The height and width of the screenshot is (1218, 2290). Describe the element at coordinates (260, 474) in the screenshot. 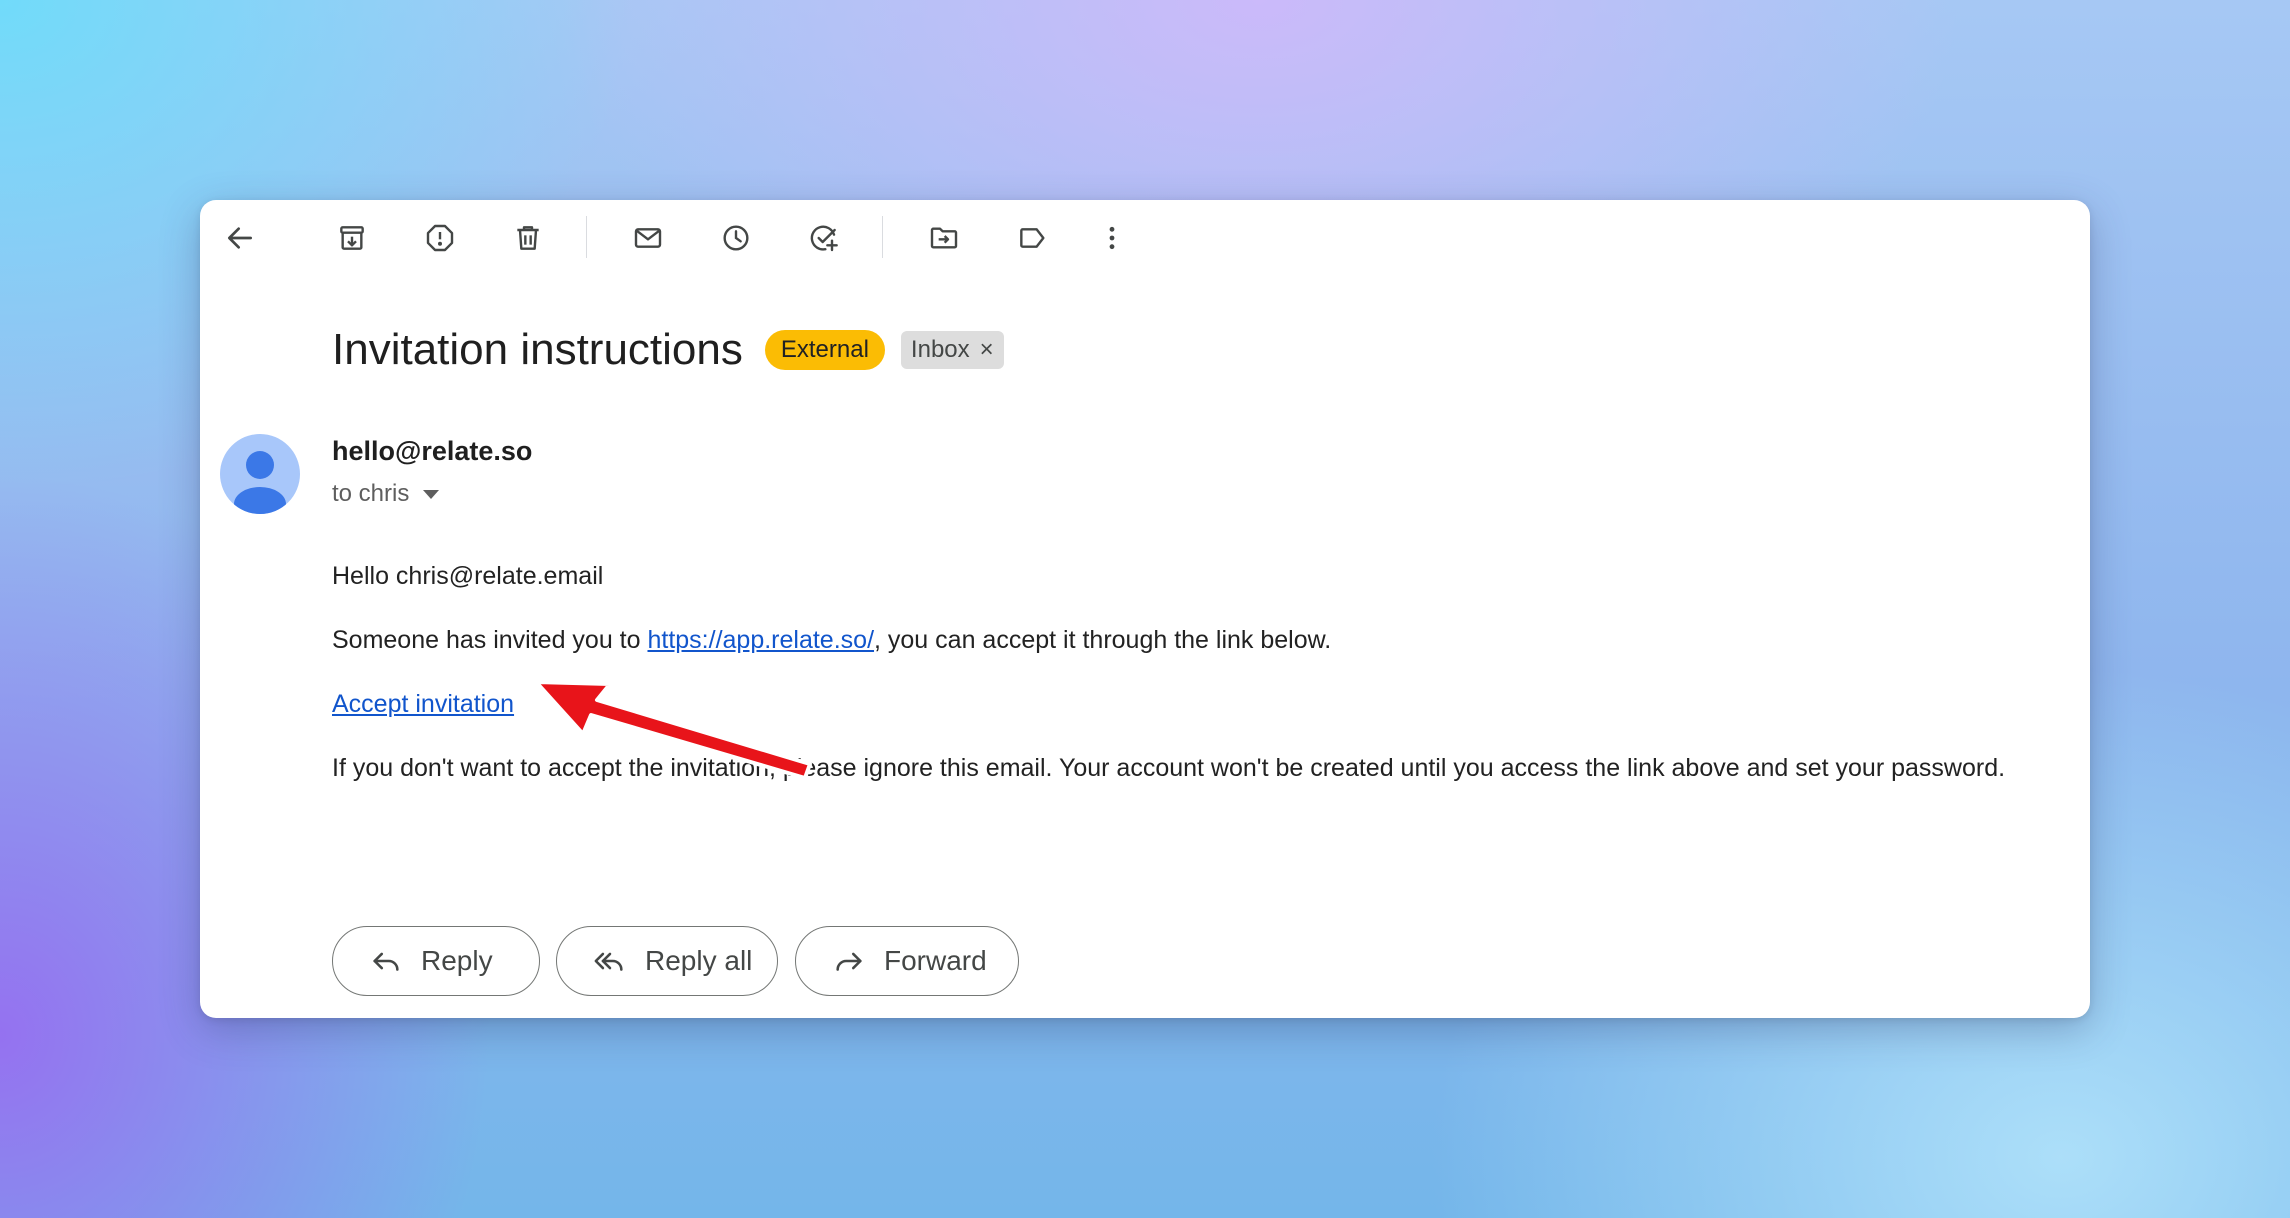

I see `avatar` at that location.